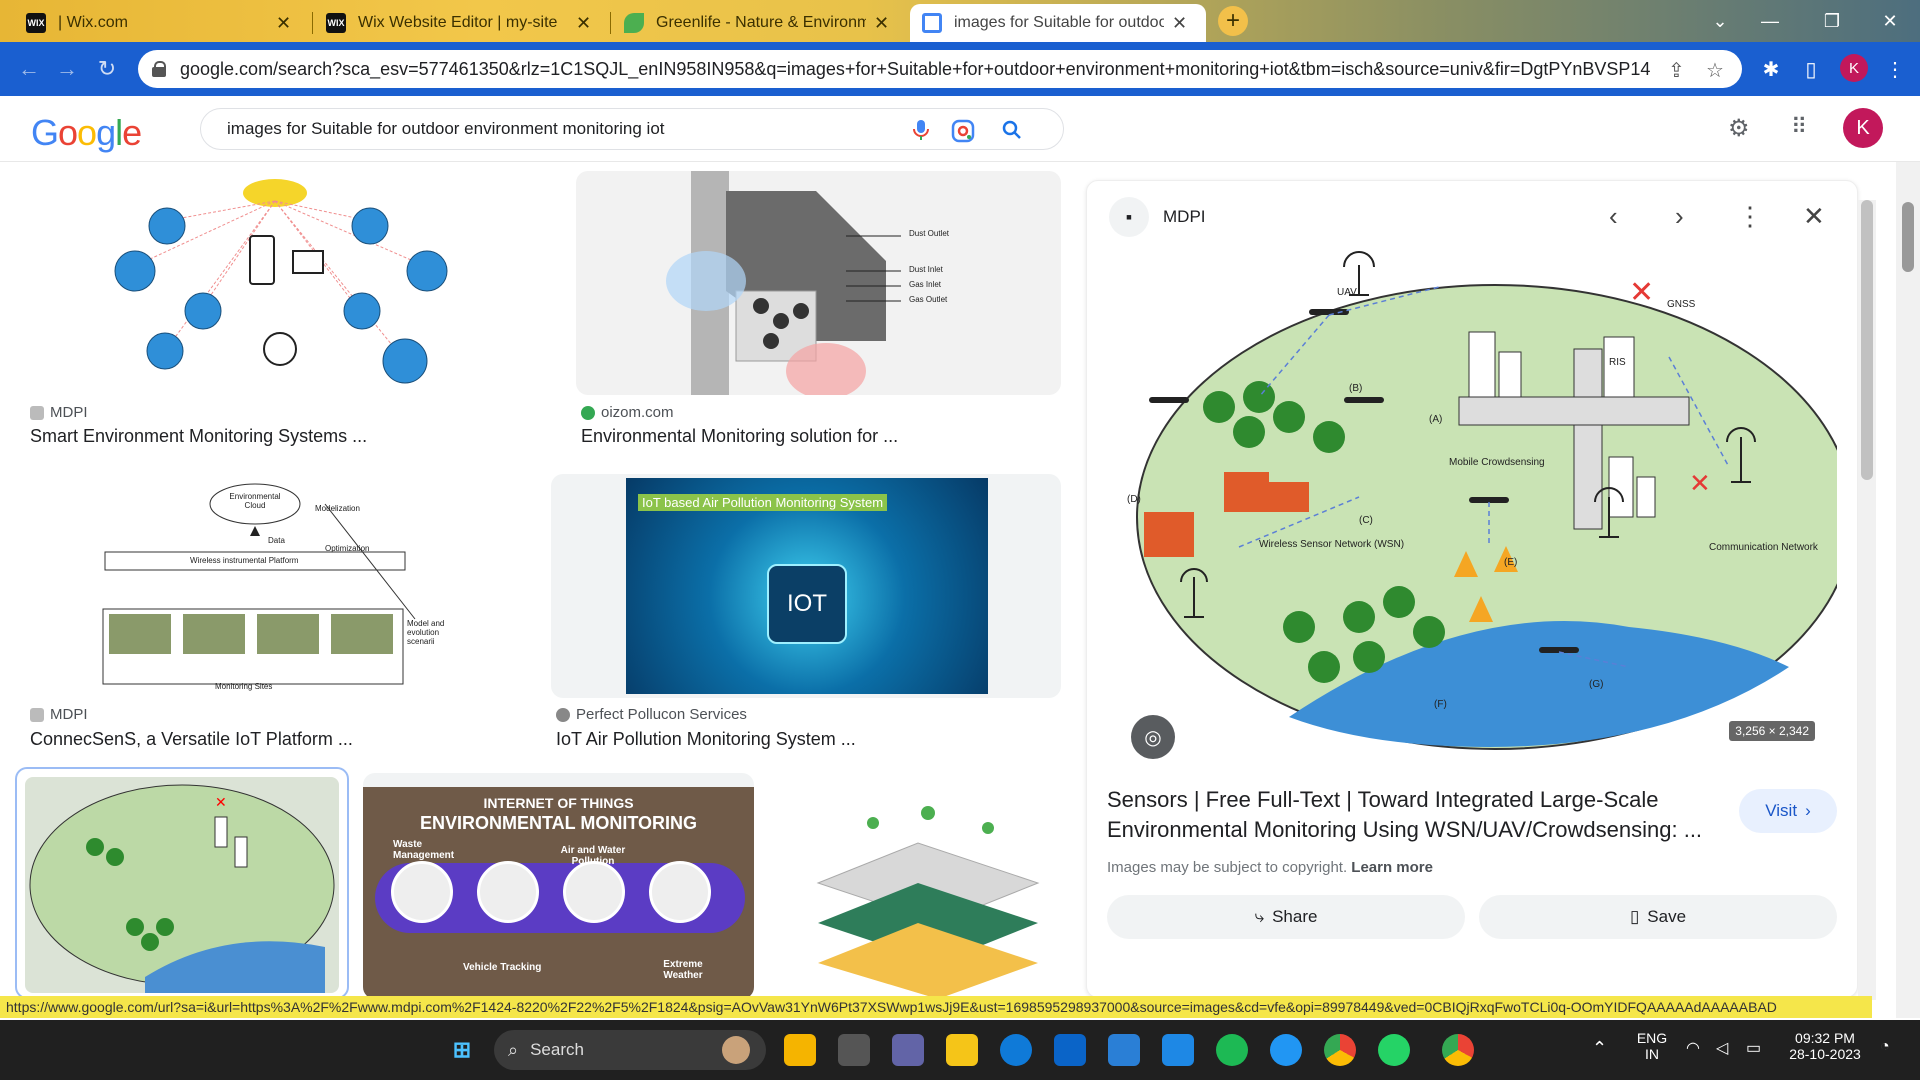 This screenshot has width=1920, height=1080. Describe the element at coordinates (1676, 70) in the screenshot. I see `share-icon: ⇪` at that location.